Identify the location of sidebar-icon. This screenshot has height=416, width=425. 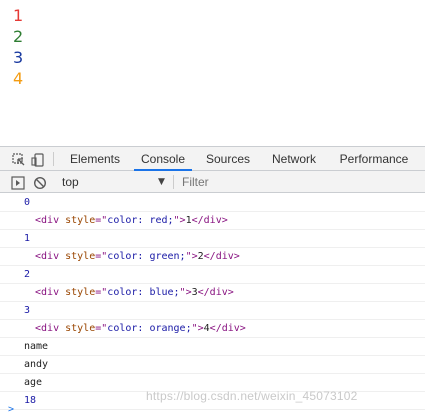
(18, 182).